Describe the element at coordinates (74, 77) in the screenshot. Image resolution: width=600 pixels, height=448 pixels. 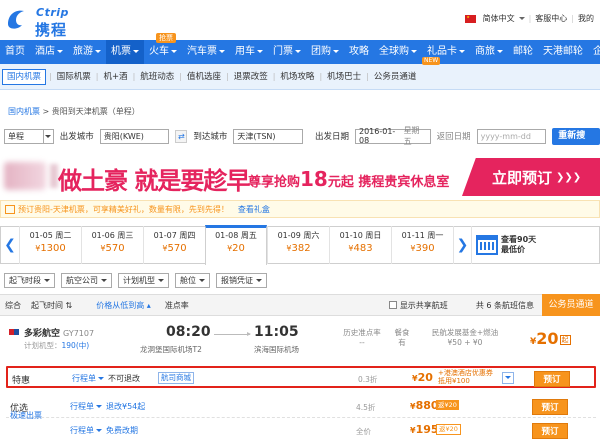
I see `subnav-international: 国际机票` at that location.